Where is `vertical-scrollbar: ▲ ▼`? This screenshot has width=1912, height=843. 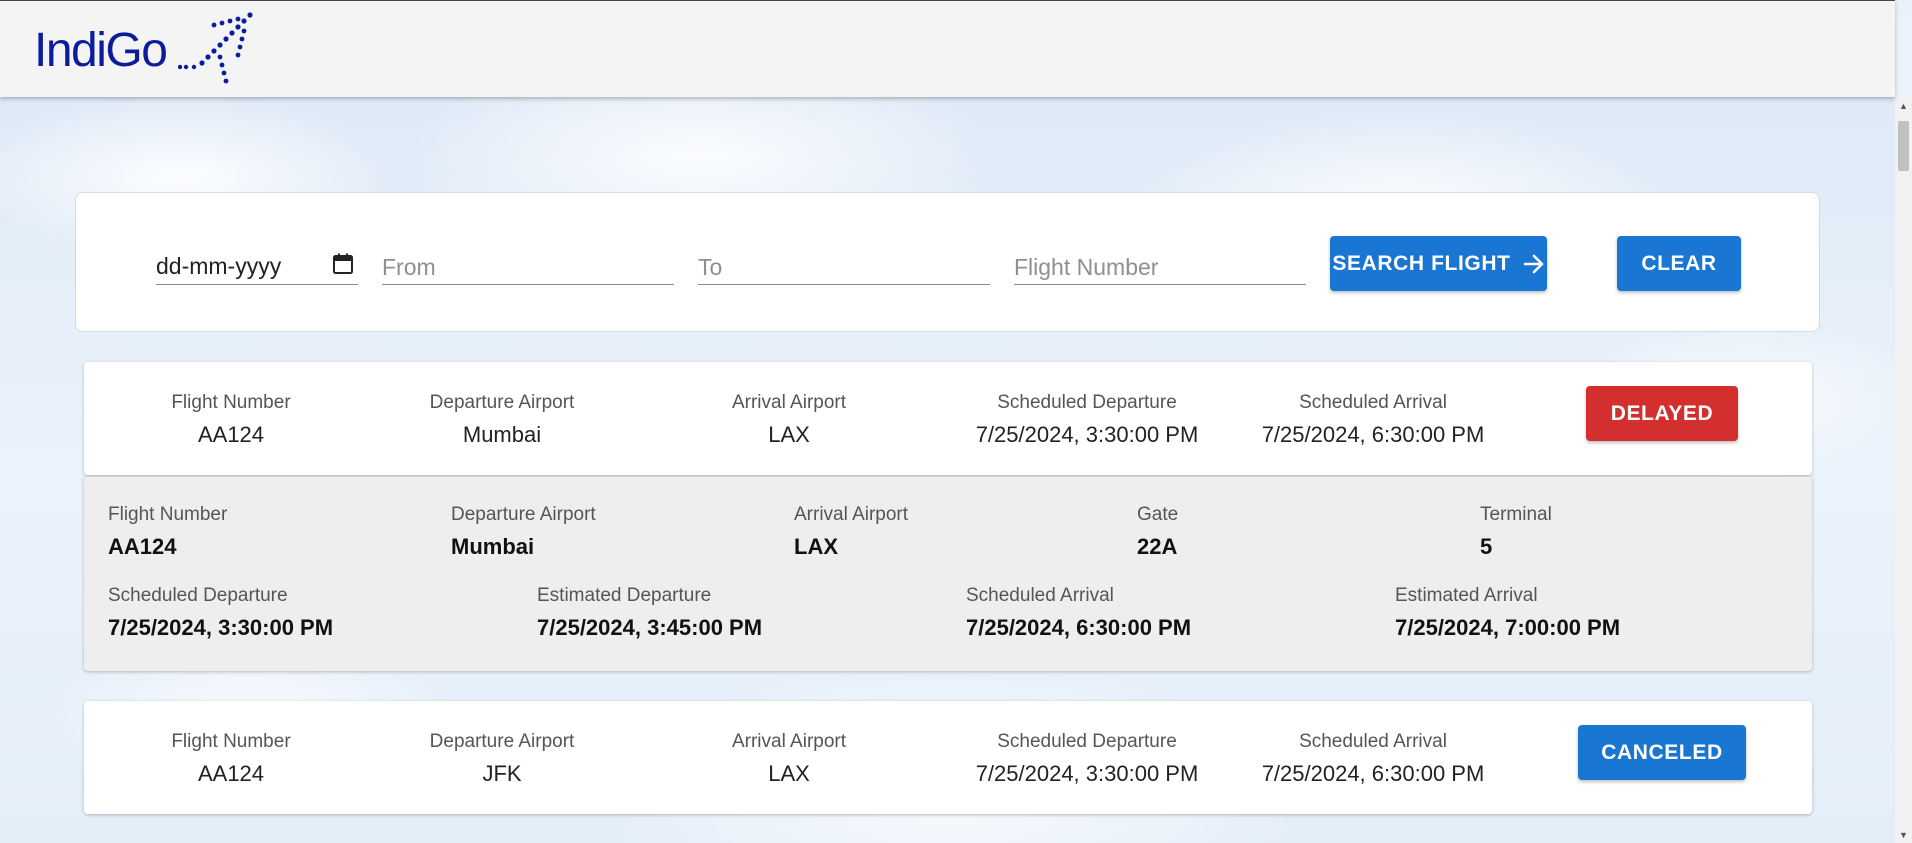 vertical-scrollbar: ▲ ▼ is located at coordinates (1903, 470).